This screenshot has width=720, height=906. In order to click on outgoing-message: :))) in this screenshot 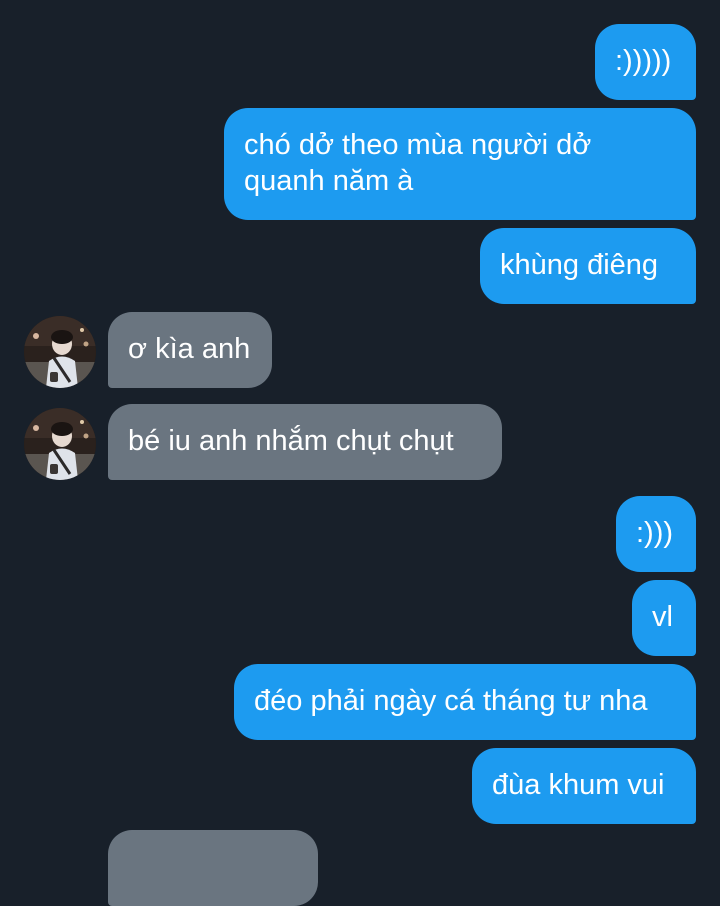, I will do `click(656, 534)`.